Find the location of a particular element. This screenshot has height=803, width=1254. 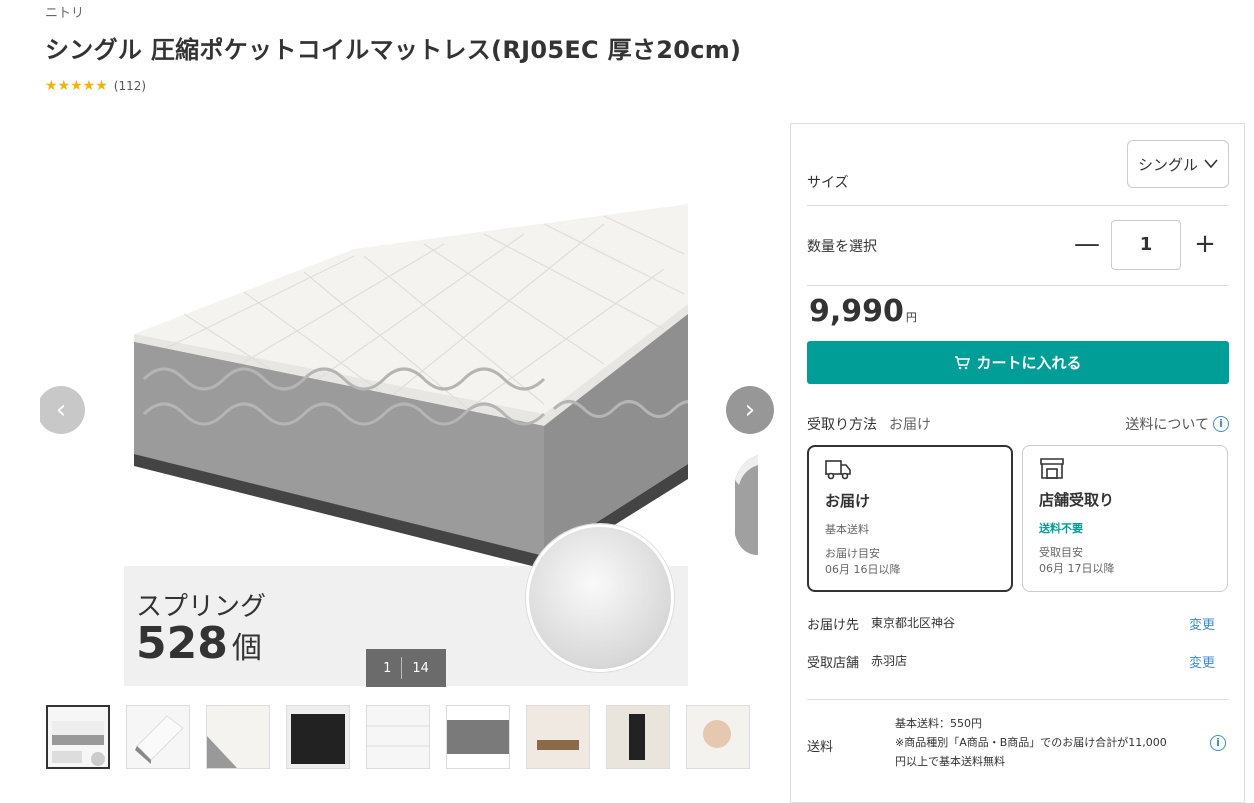

shipping-line: ※商品種別「A商品・B商品」でのお届け合計が11,000 is located at coordinates (1031, 742).